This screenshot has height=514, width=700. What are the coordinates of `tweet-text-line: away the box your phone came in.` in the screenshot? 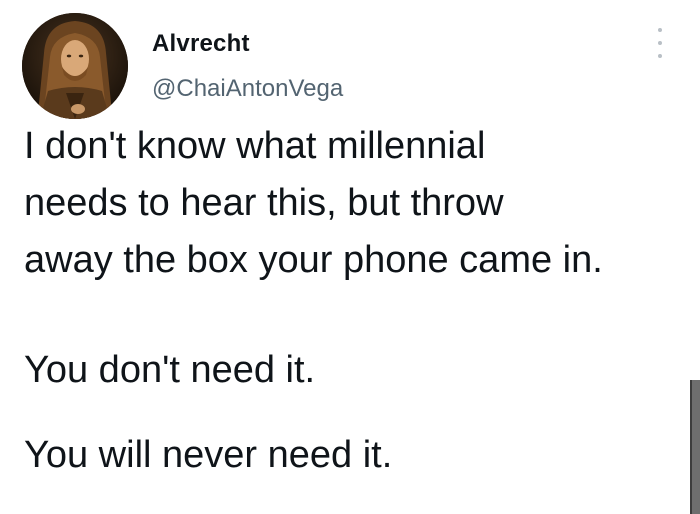 It's located at (313, 260).